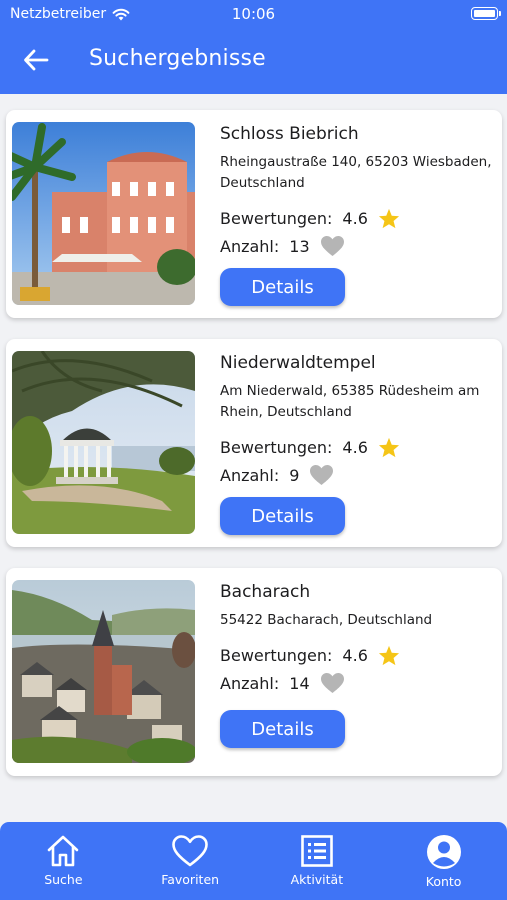 The height and width of the screenshot is (900, 507). I want to click on clock: 10:06, so click(253, 14).